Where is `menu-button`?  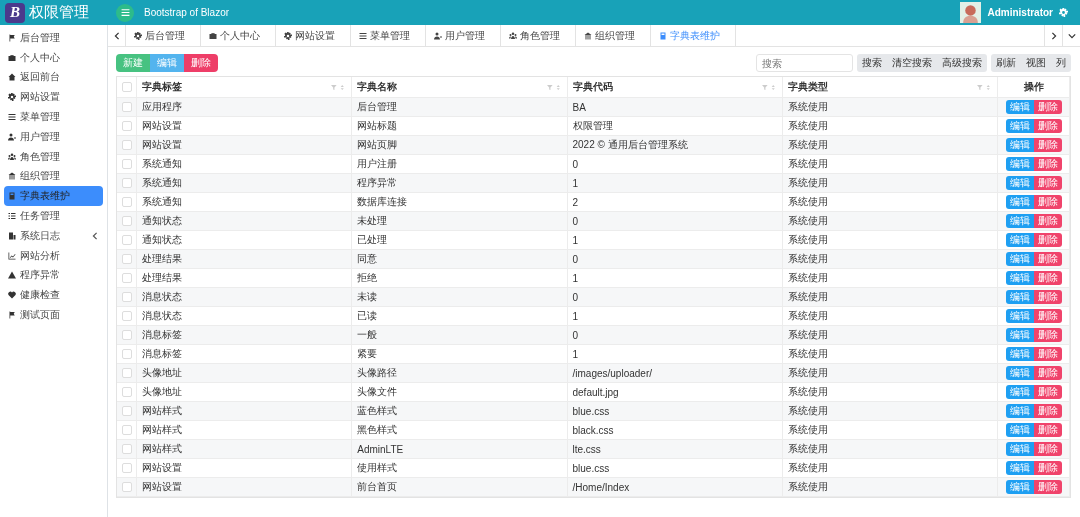
menu-button is located at coordinates (125, 12).